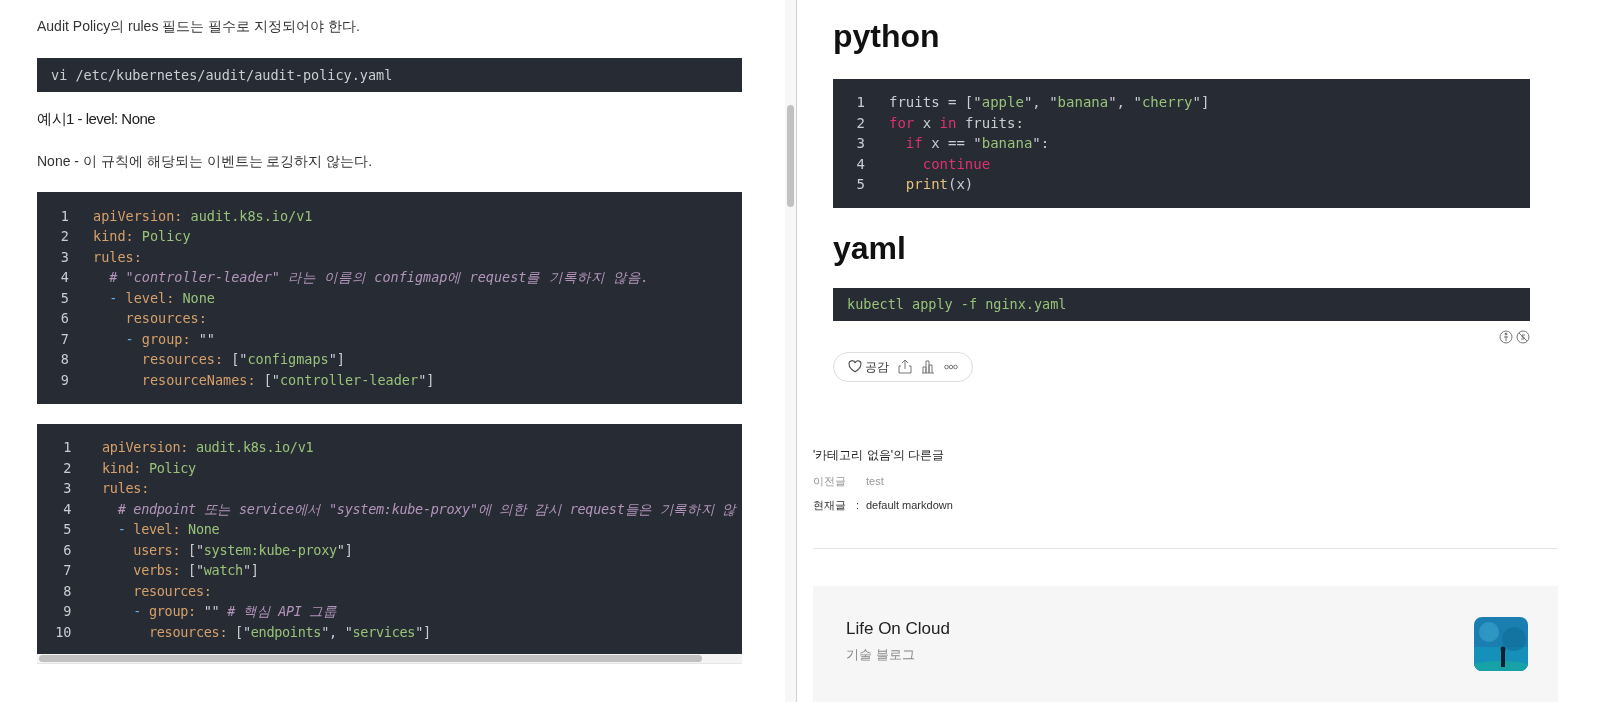 This screenshot has height=702, width=1600. I want to click on command-block: kubectl apply -f nginx.yaml, so click(1181, 304).